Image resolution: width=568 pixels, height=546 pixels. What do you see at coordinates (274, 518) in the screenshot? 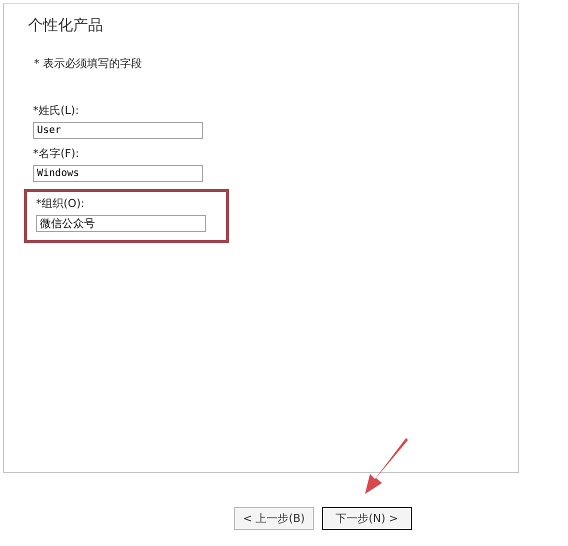
I see `back-button: < 上一步(B)` at bounding box center [274, 518].